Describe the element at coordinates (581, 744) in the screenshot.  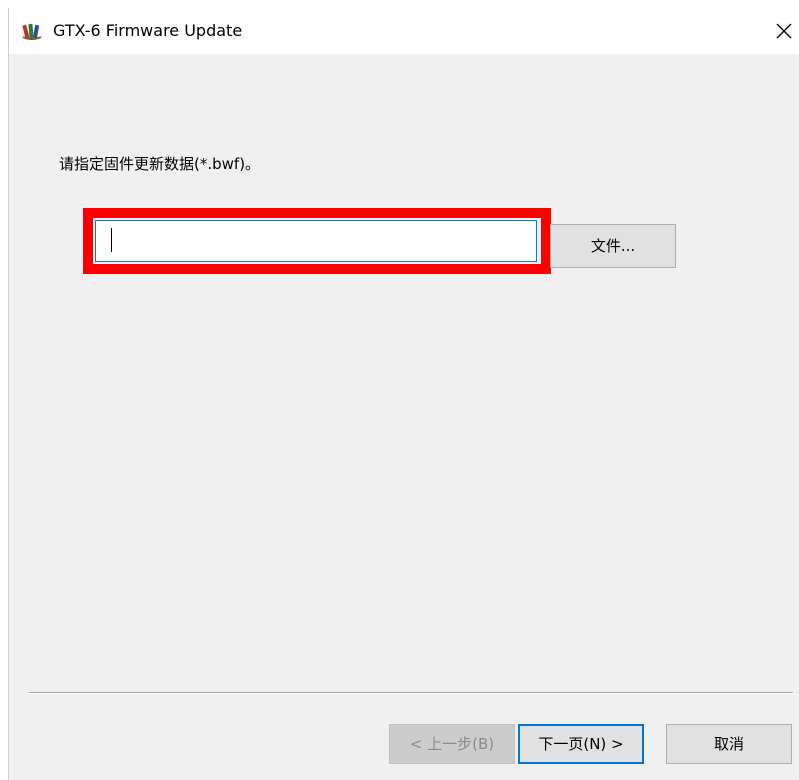
I see `next-button: 下一页(N) >` at that location.